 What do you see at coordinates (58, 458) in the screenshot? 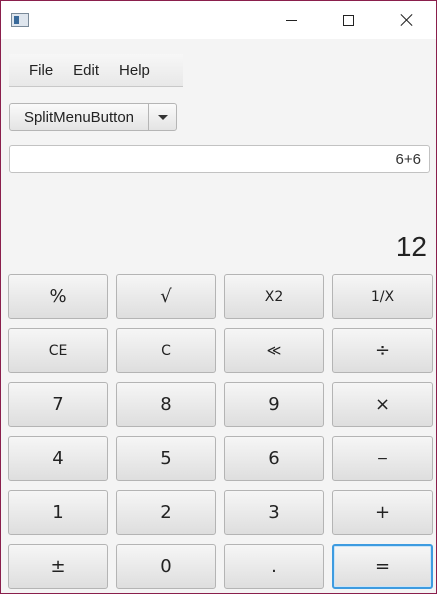
I see `key-4: 4` at bounding box center [58, 458].